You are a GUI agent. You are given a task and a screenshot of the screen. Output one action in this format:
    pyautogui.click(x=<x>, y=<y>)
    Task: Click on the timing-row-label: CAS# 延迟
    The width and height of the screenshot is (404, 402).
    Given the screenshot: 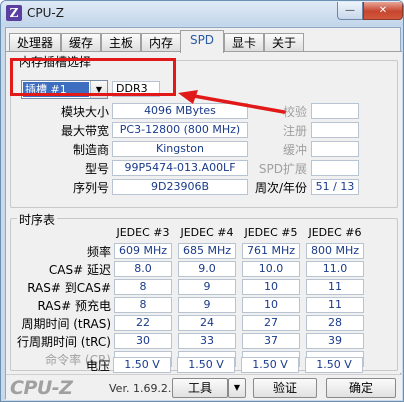 What is the action you would take?
    pyautogui.click(x=79, y=270)
    